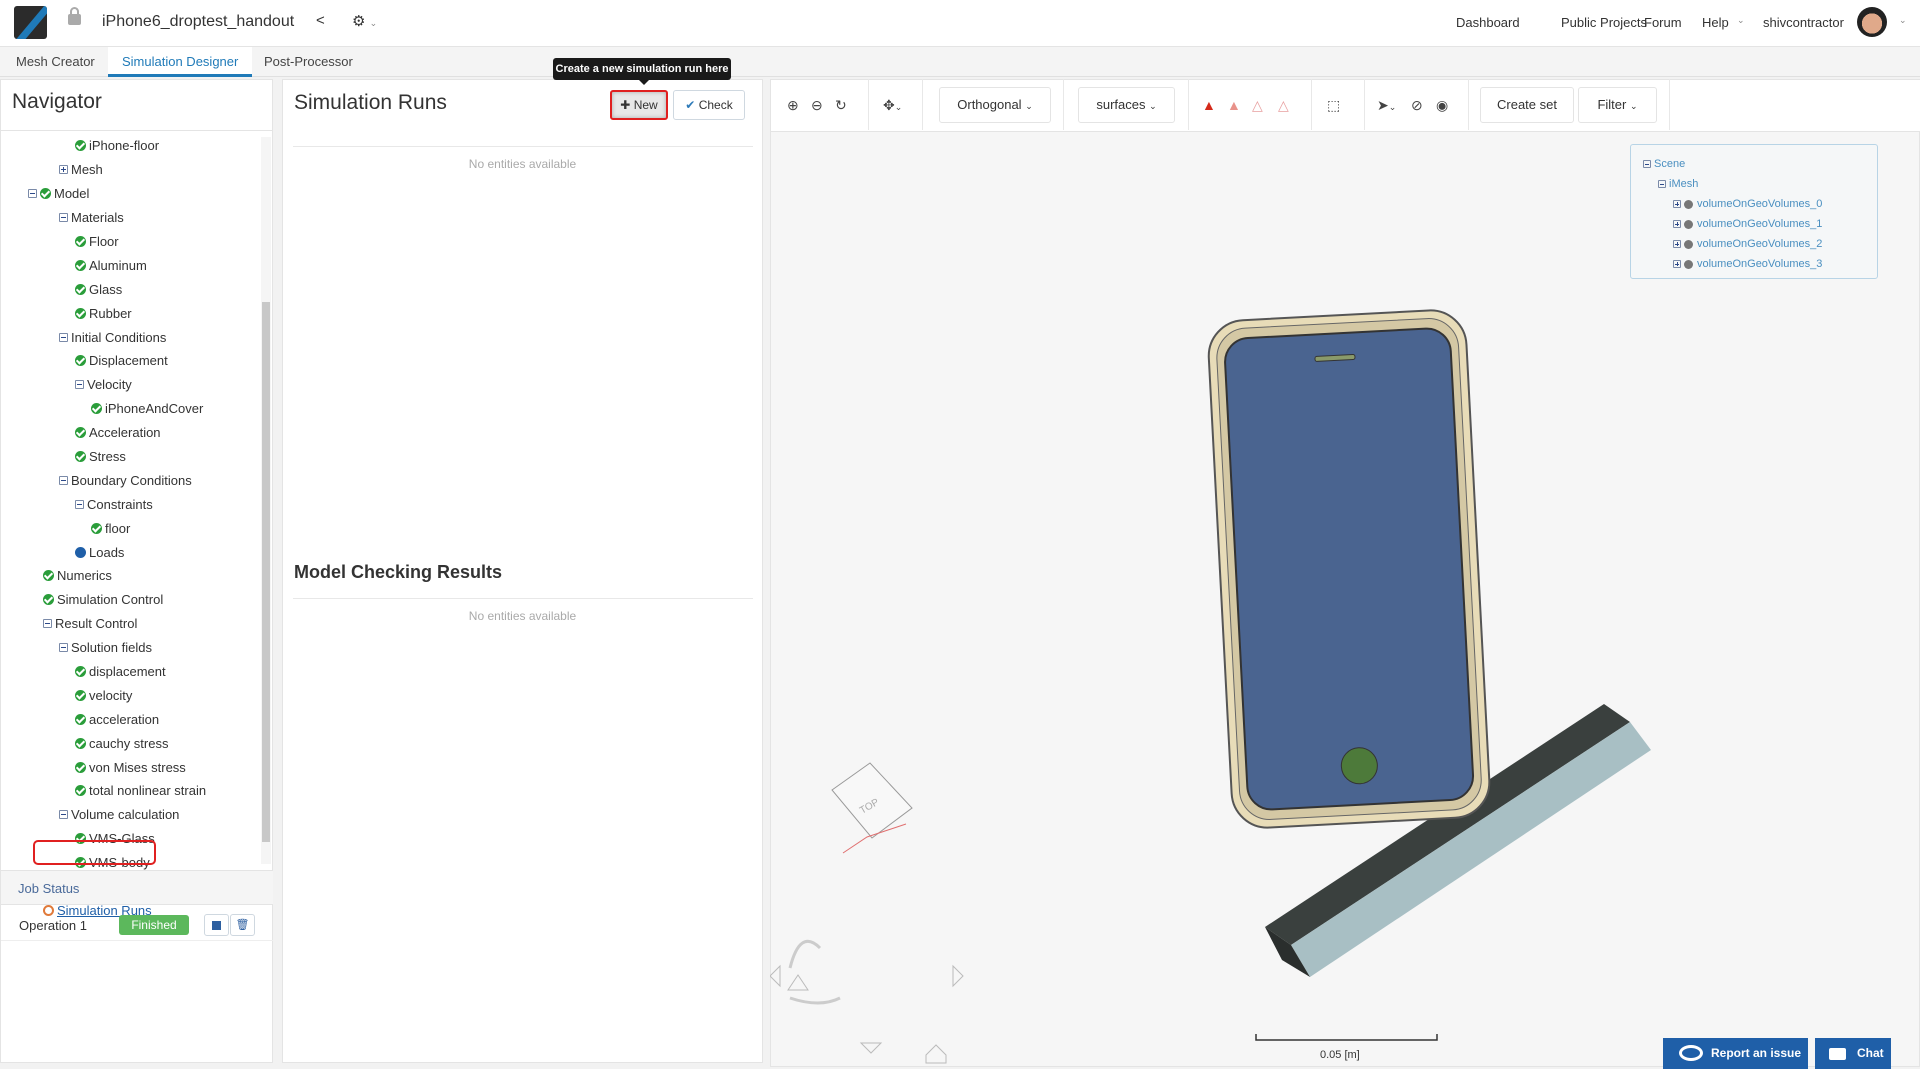 The height and width of the screenshot is (1069, 1920). What do you see at coordinates (1209, 105) in the screenshot?
I see `solid-view-icon: ▲` at bounding box center [1209, 105].